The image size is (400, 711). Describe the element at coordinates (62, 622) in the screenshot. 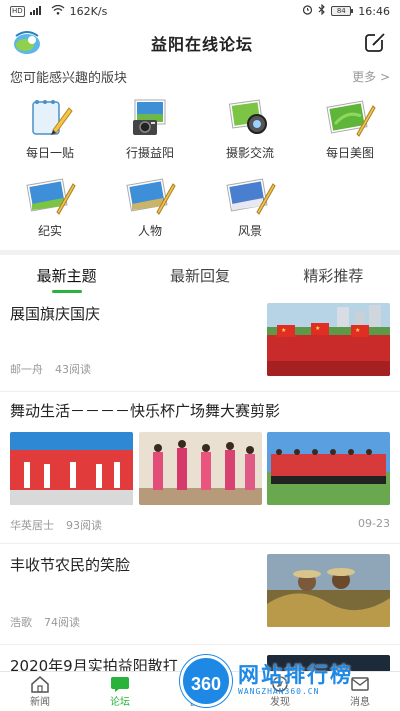

I see `post-reads: 74阅读` at that location.